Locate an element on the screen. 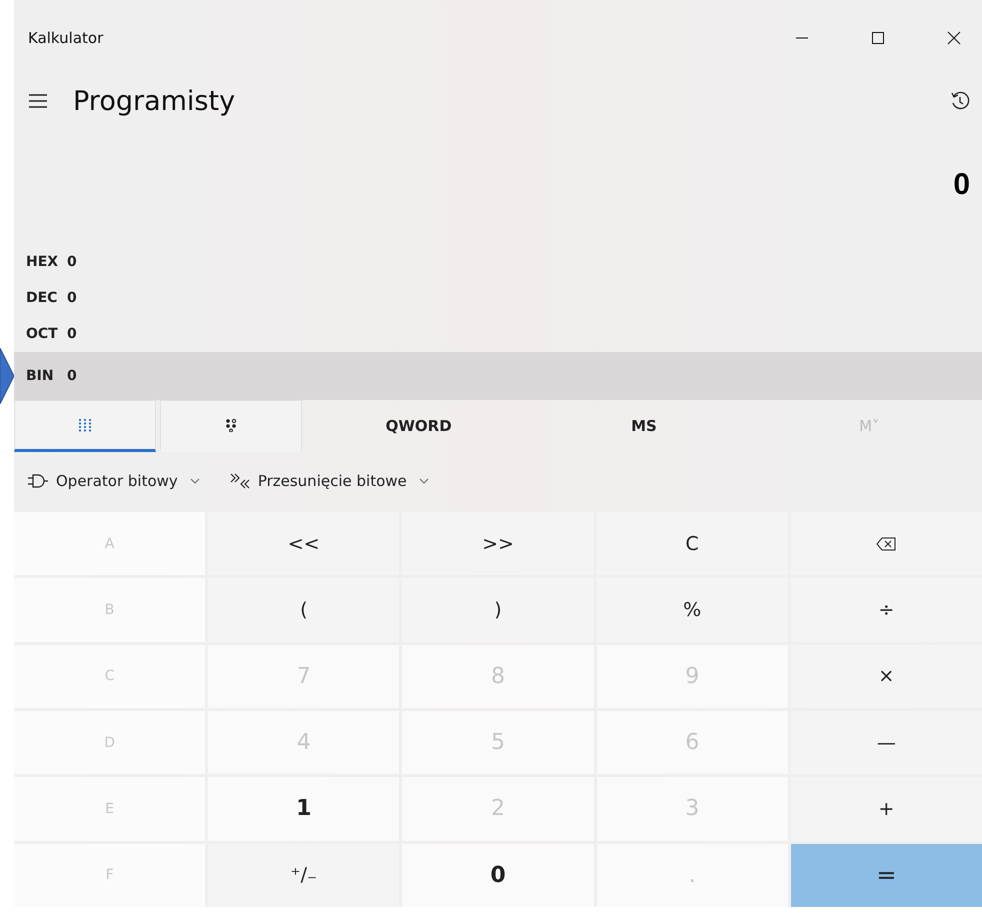 The height and width of the screenshot is (913, 982). key-button: + is located at coordinates (886, 809).